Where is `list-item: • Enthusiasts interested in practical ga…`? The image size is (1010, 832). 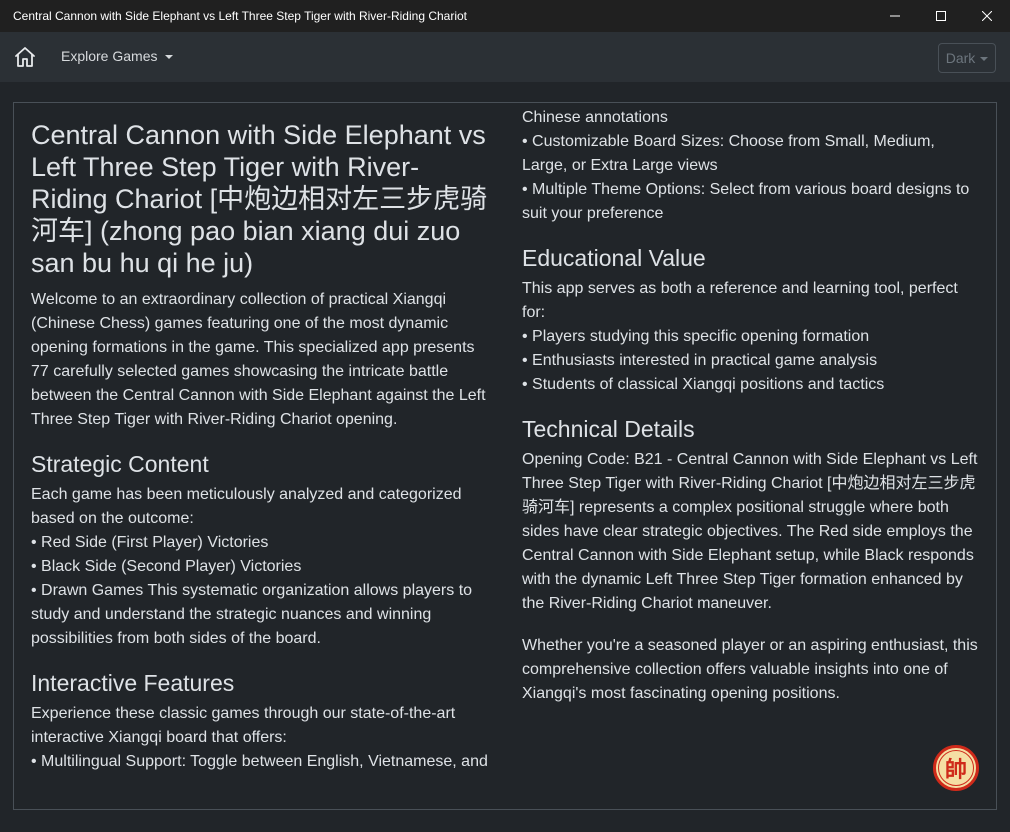 list-item: • Enthusiasts interested in practical ga… is located at coordinates (700, 360).